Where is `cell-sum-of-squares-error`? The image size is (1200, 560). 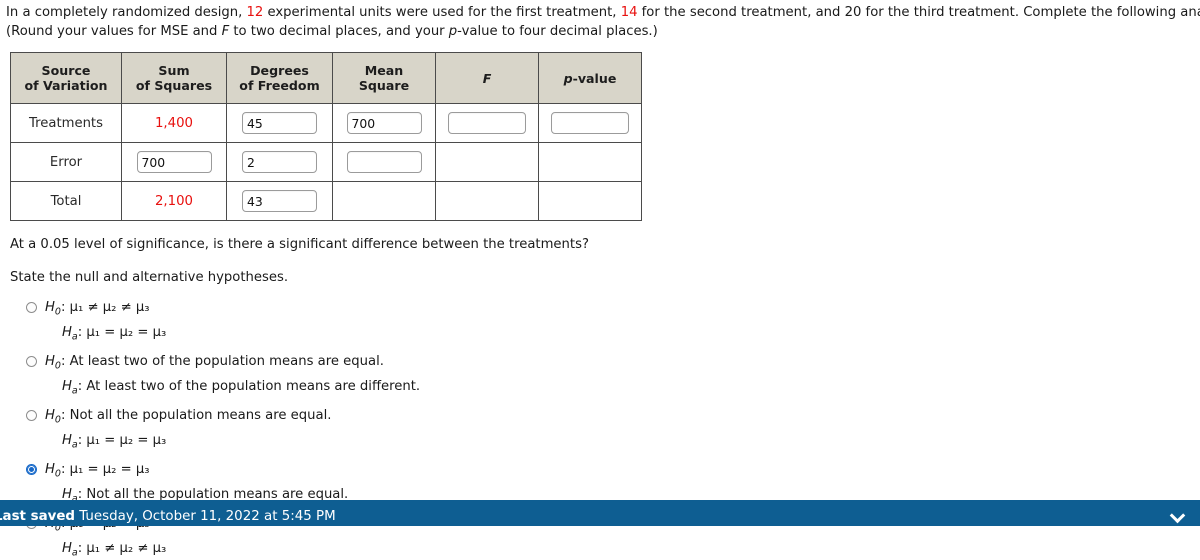
cell-sum-of-squares-error is located at coordinates (174, 162).